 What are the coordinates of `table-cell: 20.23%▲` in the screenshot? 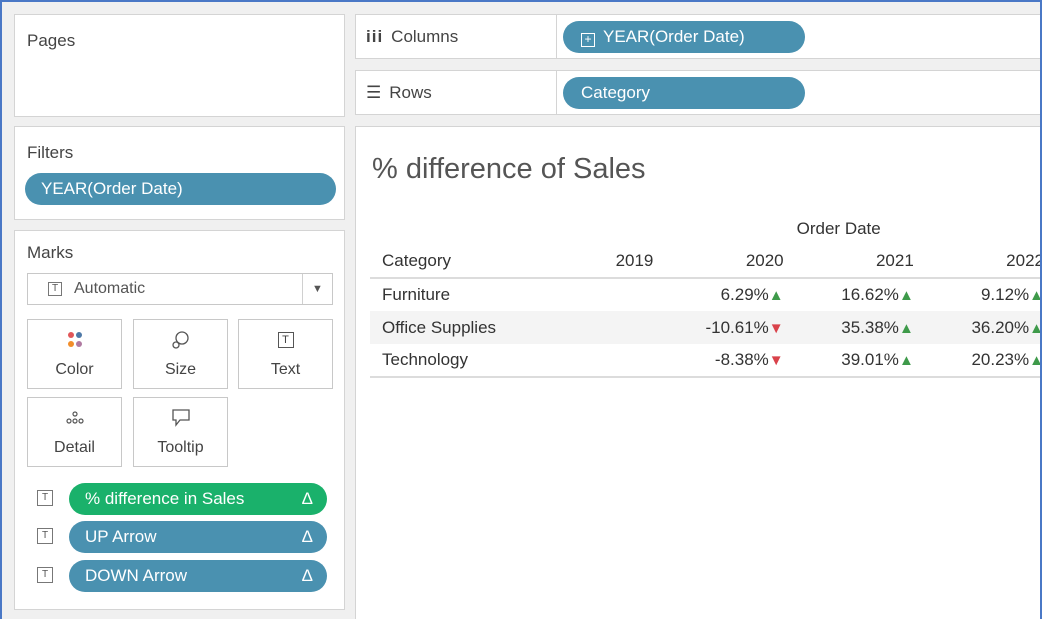 It's located at (982, 361).